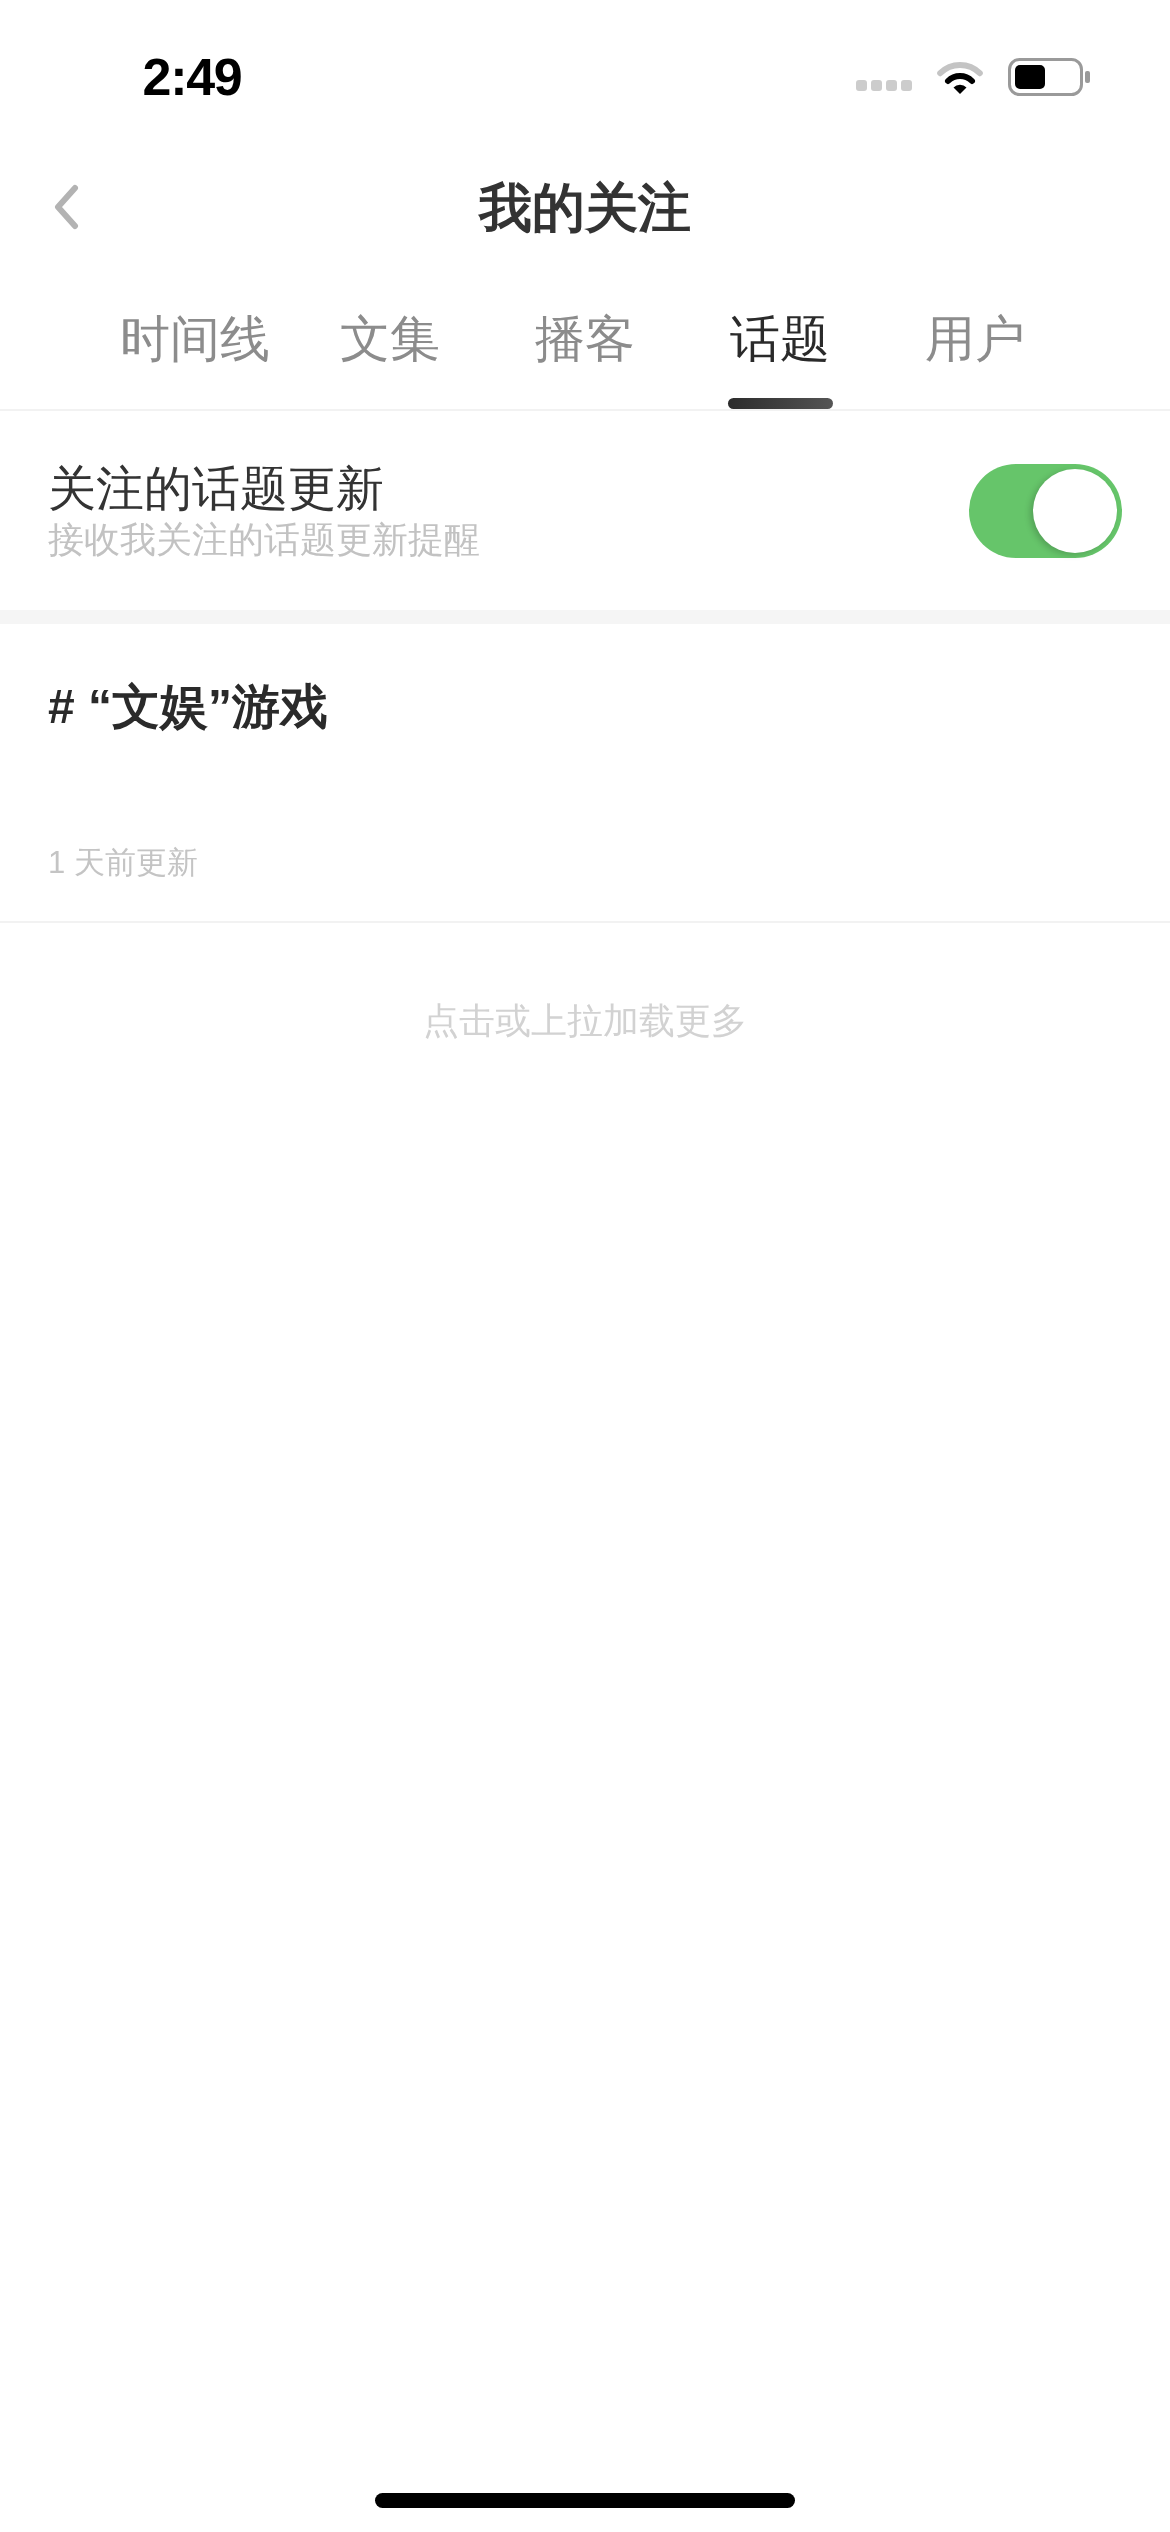 The width and height of the screenshot is (1170, 2532). I want to click on tab: 时间线, so click(194, 361).